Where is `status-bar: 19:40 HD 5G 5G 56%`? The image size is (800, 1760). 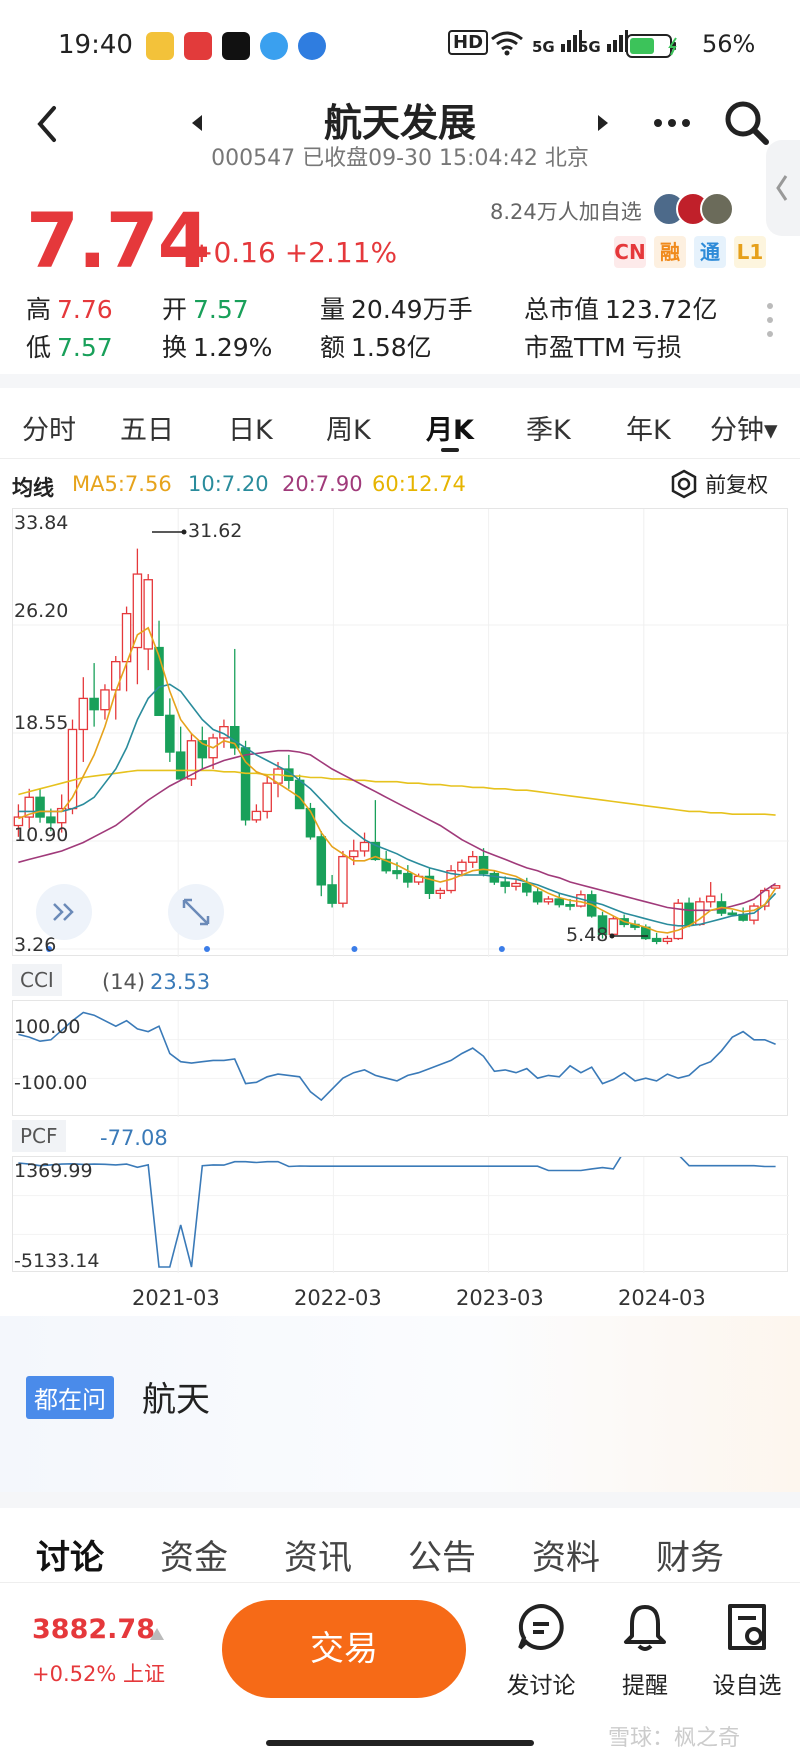 status-bar: 19:40 HD 5G 5G 56% is located at coordinates (400, 45).